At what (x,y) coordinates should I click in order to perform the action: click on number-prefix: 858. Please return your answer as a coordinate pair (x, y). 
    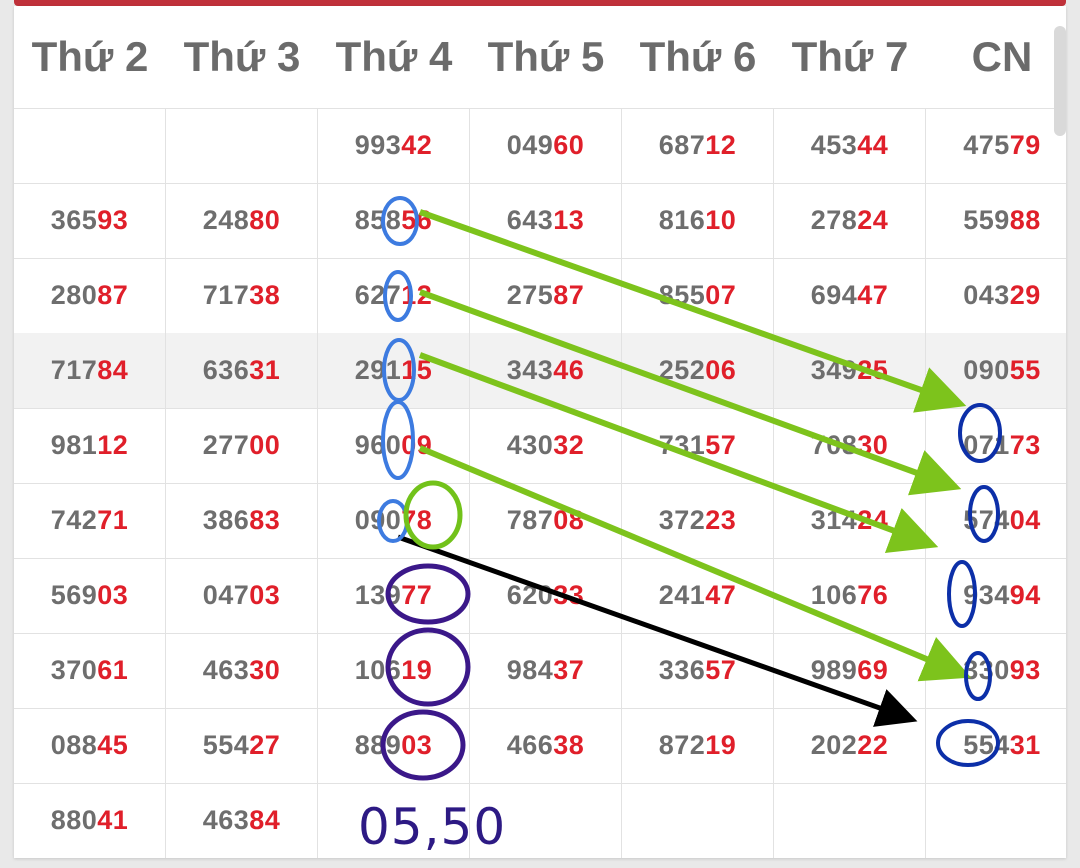
    Looking at the image, I should click on (378, 220).